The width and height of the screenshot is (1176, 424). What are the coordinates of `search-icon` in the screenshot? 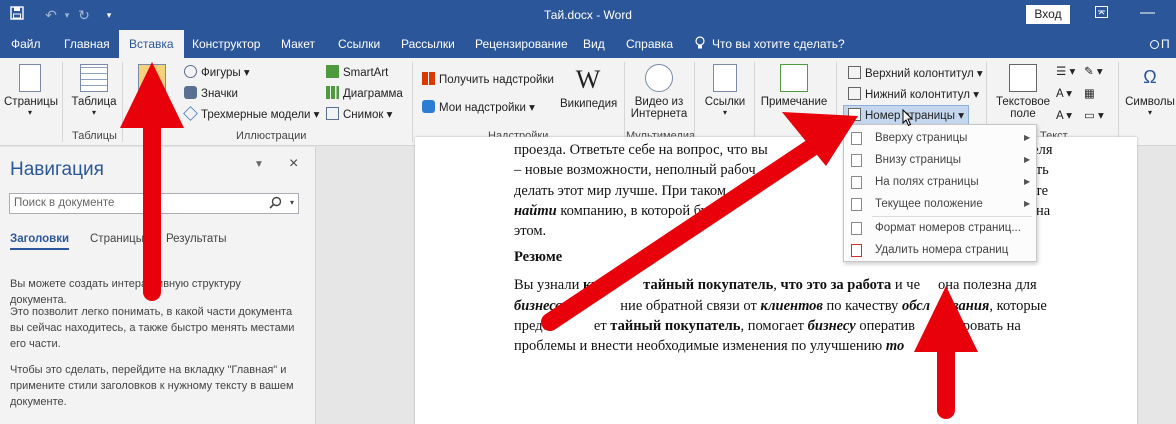 It's located at (275, 204).